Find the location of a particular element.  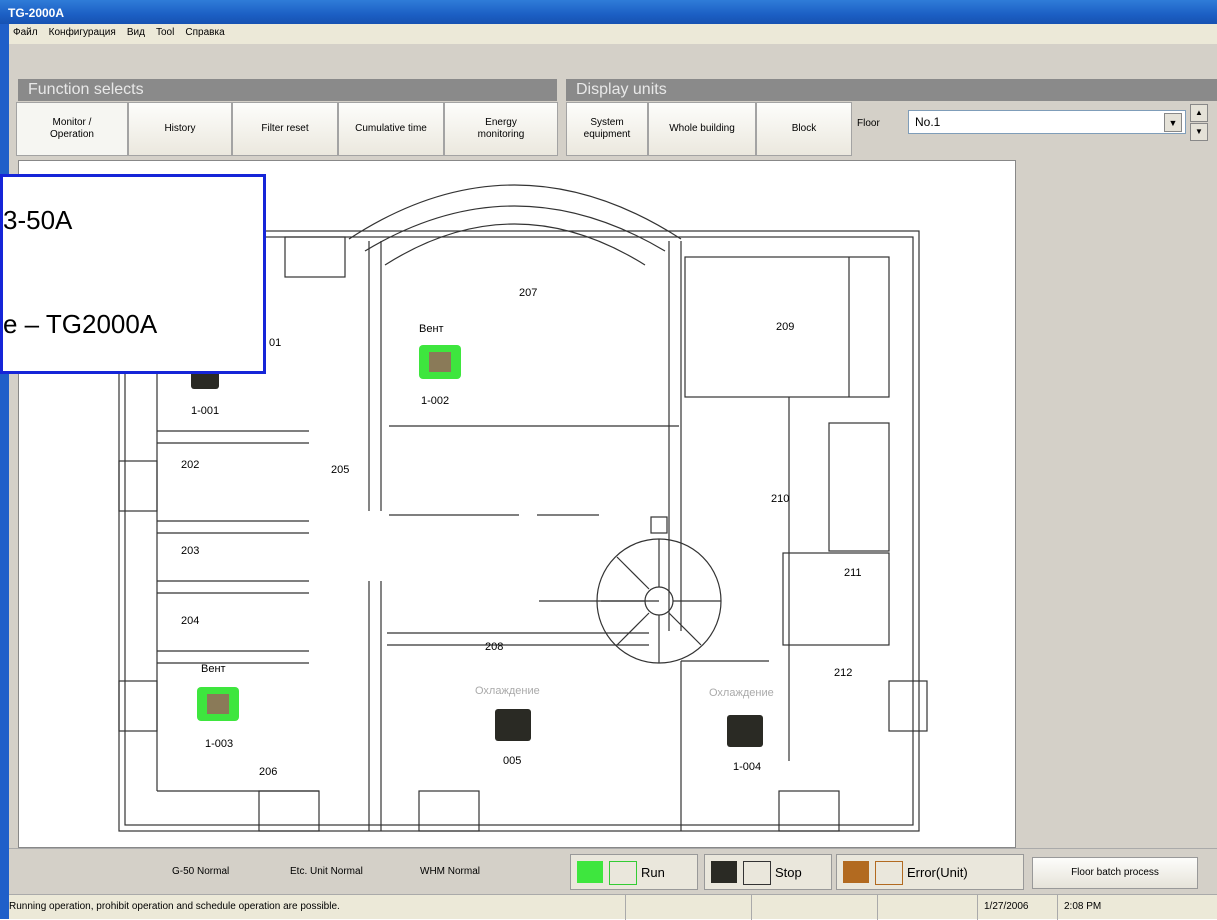

unit-label-1-002: 1-002 is located at coordinates (435, 401).